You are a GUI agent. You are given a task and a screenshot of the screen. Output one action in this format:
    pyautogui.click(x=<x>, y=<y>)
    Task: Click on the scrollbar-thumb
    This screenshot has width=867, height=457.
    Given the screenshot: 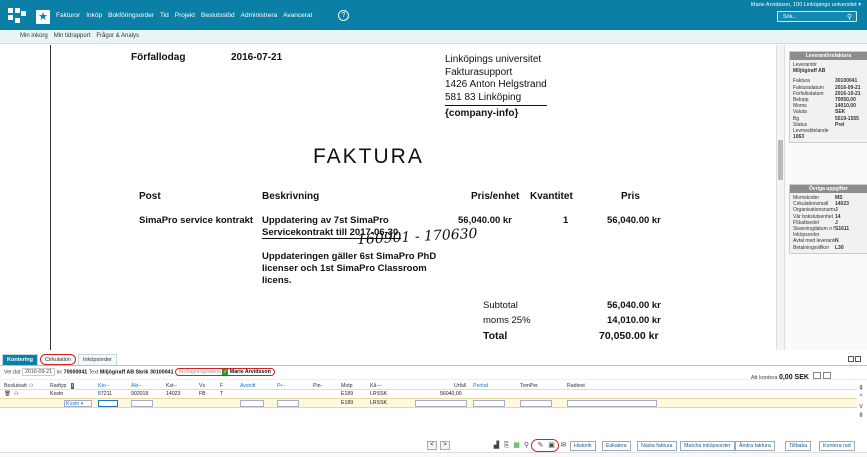 What is the action you would take?
    pyautogui.click(x=780, y=160)
    